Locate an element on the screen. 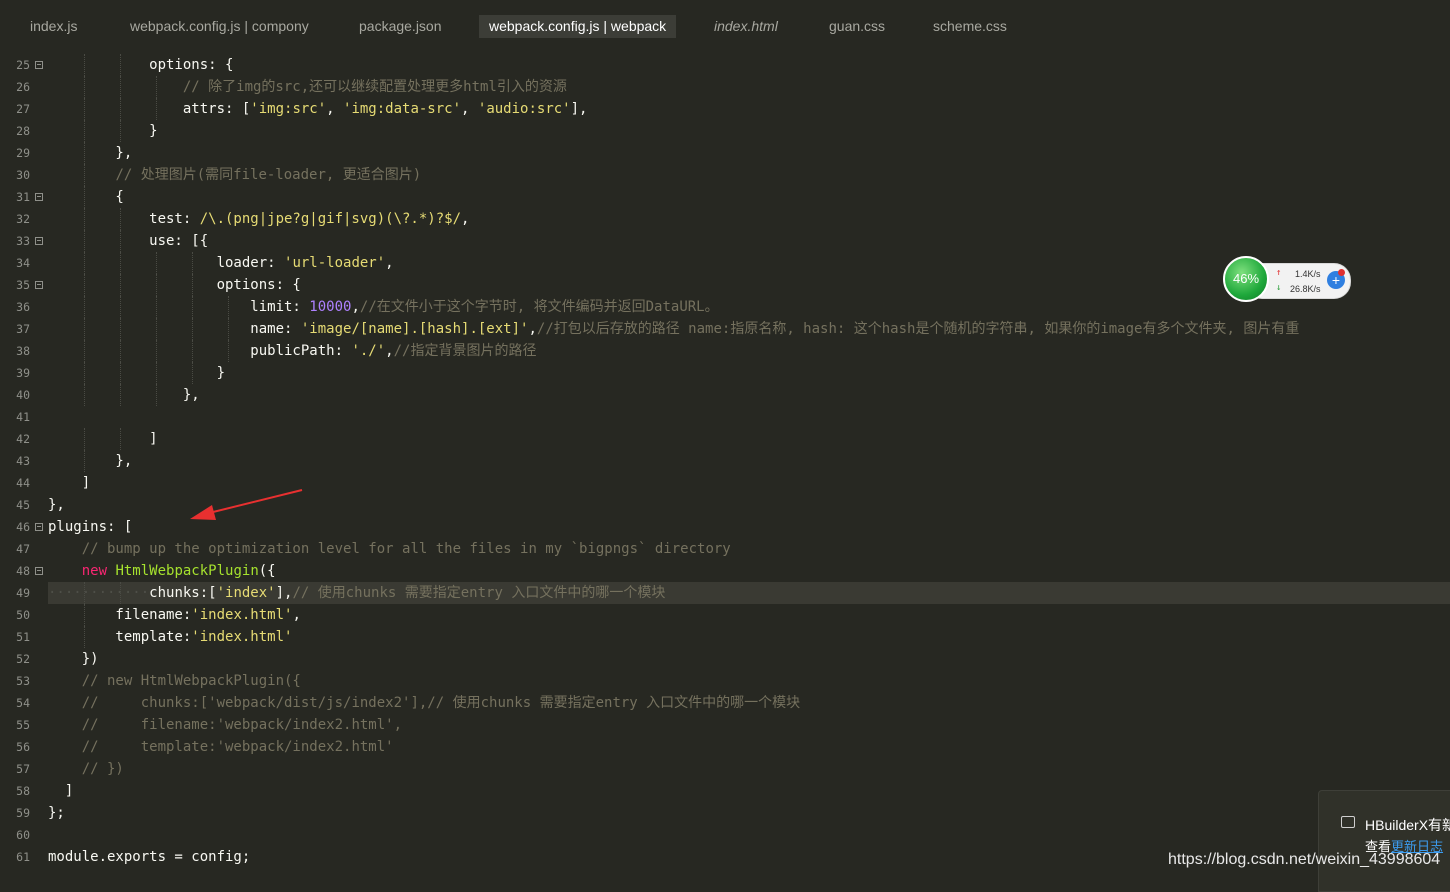  code-text: // 除了img的src,还可以继续配置处理更多html引入的资源 is located at coordinates (749, 87).